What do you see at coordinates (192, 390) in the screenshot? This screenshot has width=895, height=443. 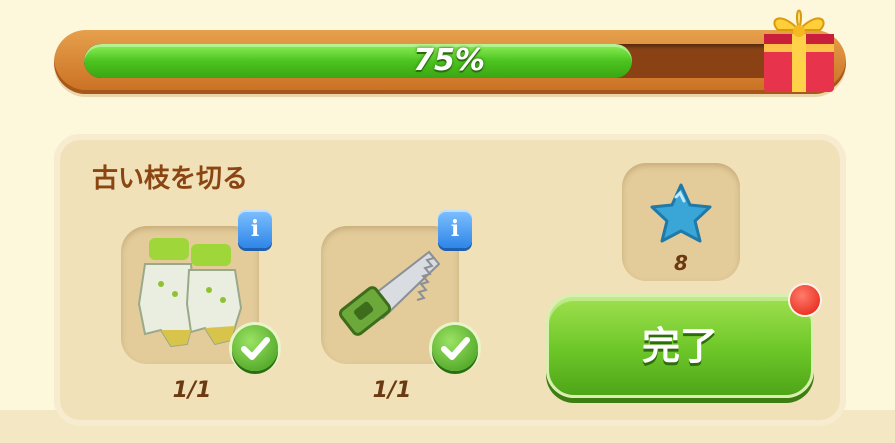 I see `item-count-gloves: 1/1` at bounding box center [192, 390].